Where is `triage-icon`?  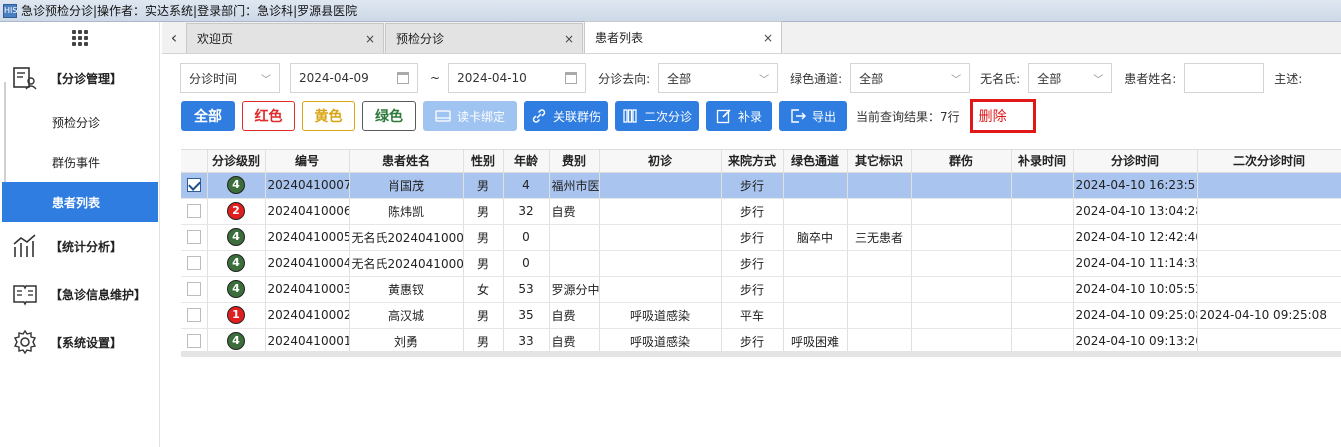 triage-icon is located at coordinates (25, 78).